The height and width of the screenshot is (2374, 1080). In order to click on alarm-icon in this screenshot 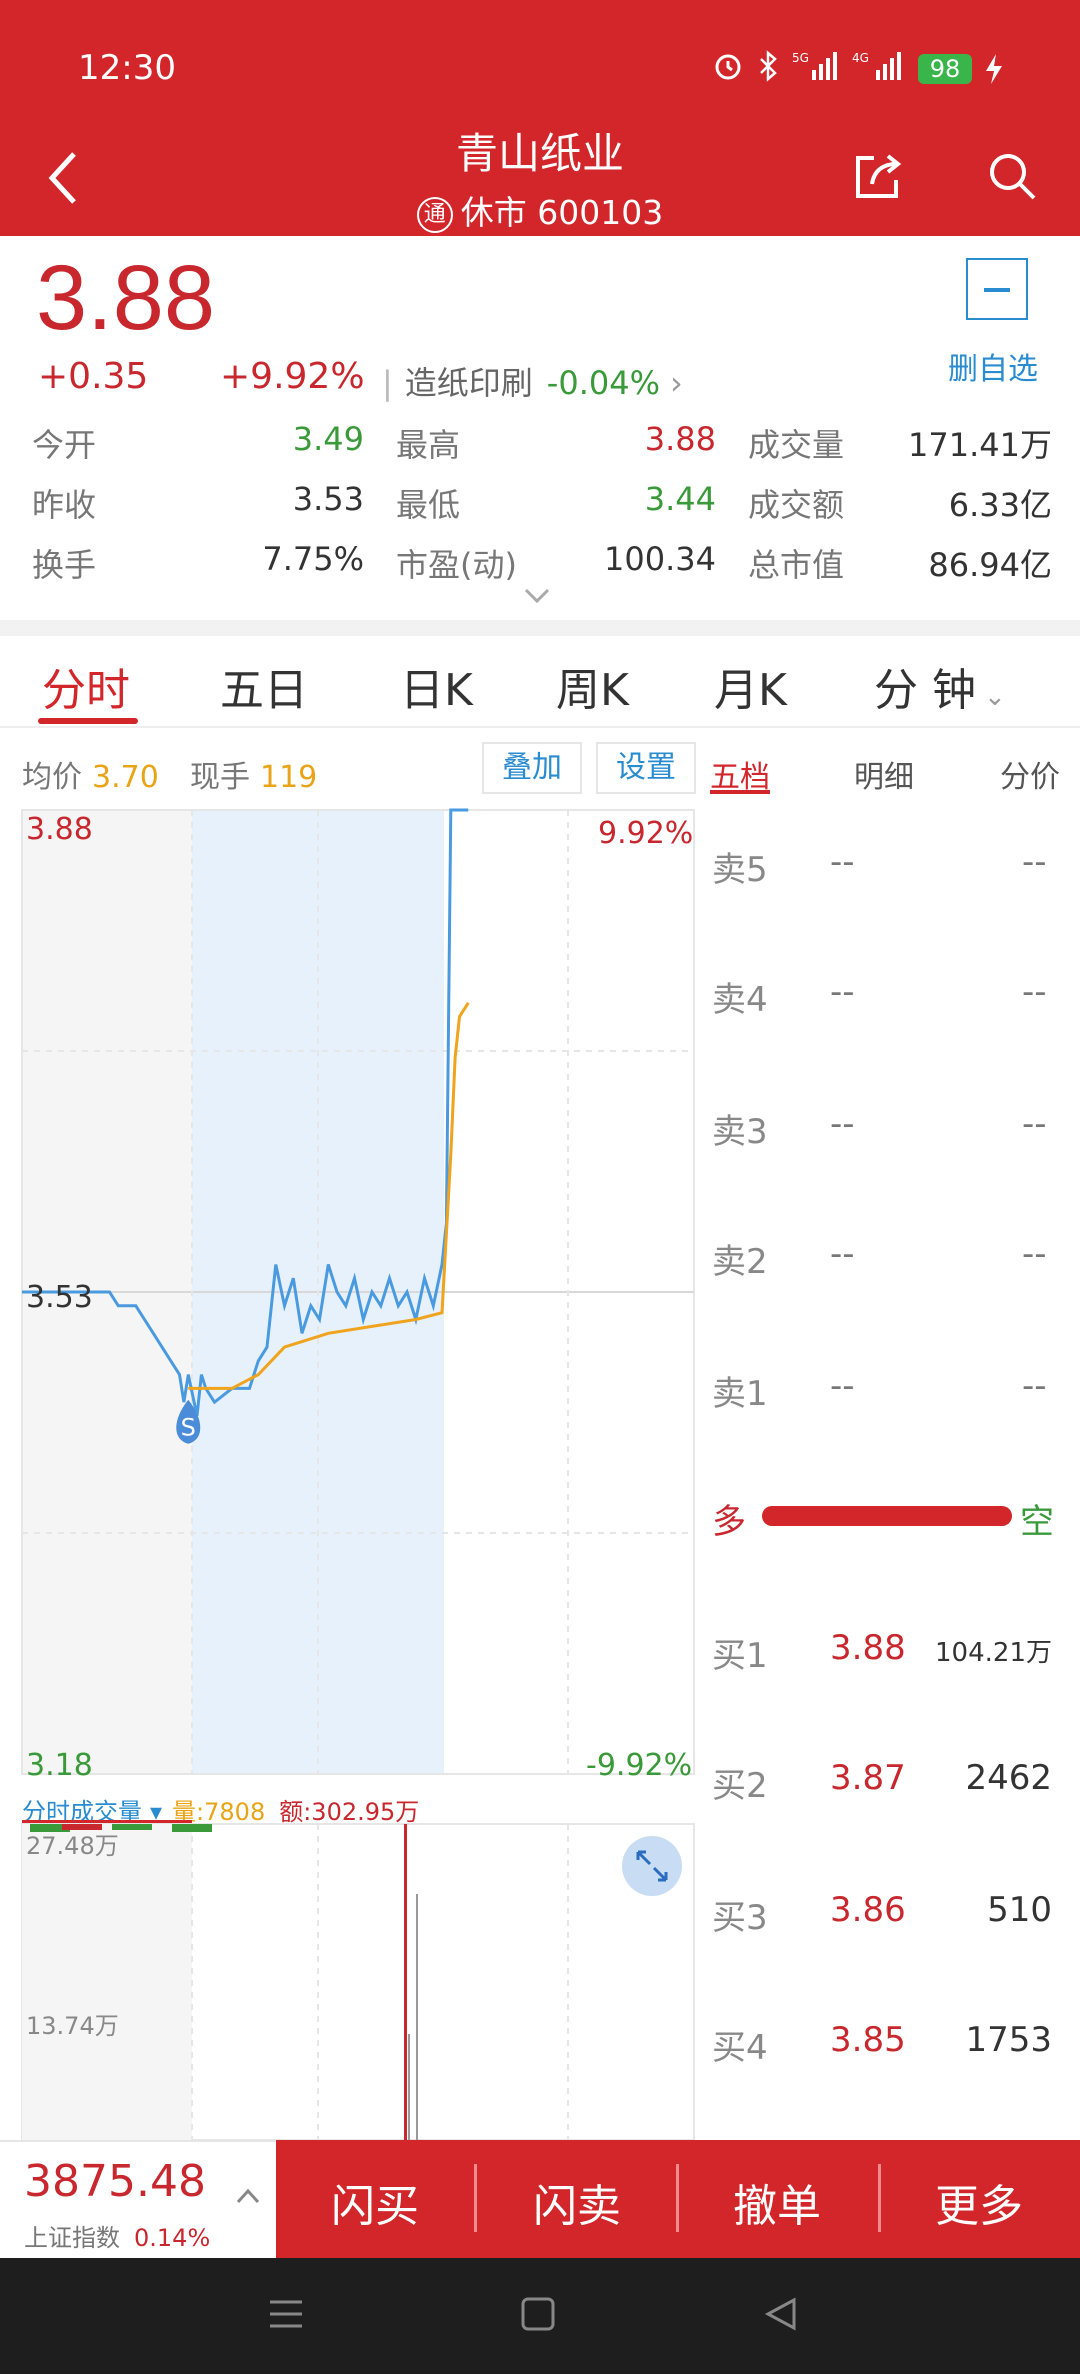, I will do `click(728, 67)`.